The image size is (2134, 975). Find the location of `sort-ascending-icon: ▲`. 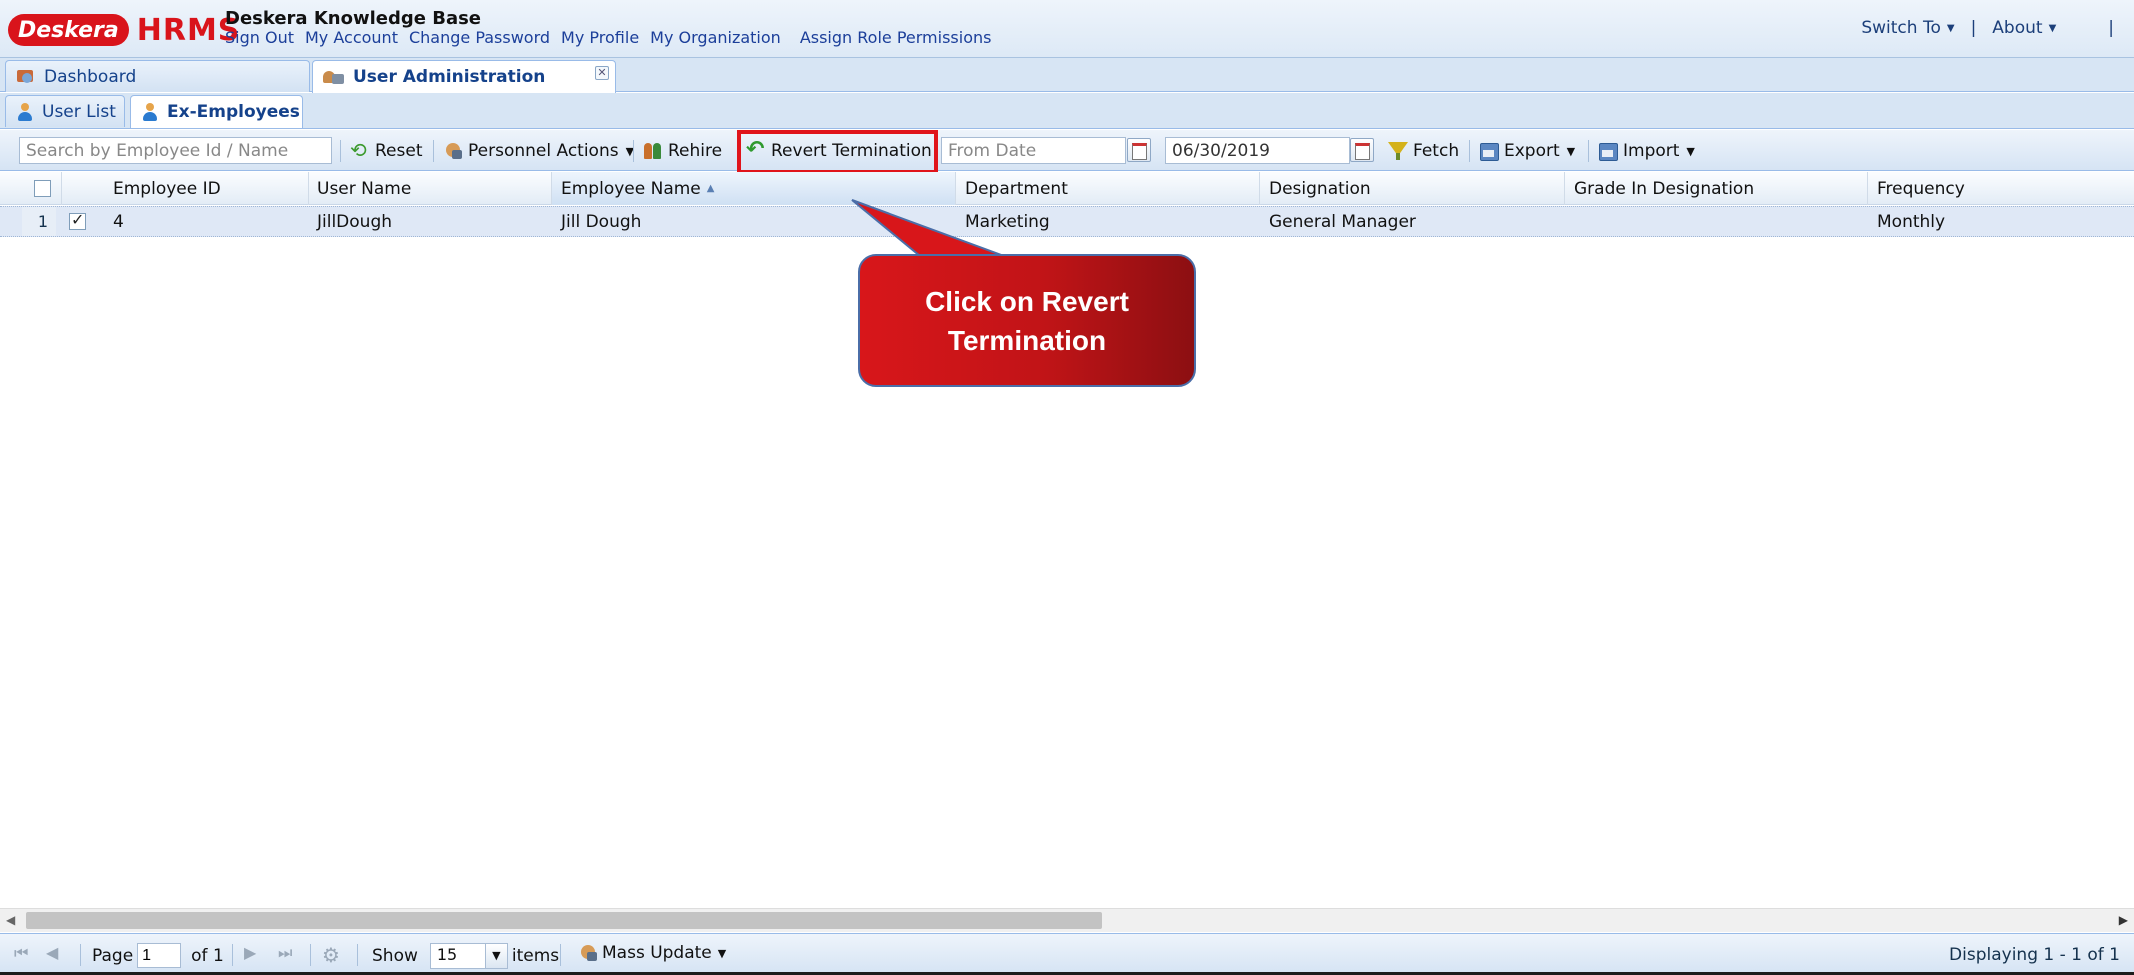

sort-ascending-icon: ▲ is located at coordinates (710, 188).